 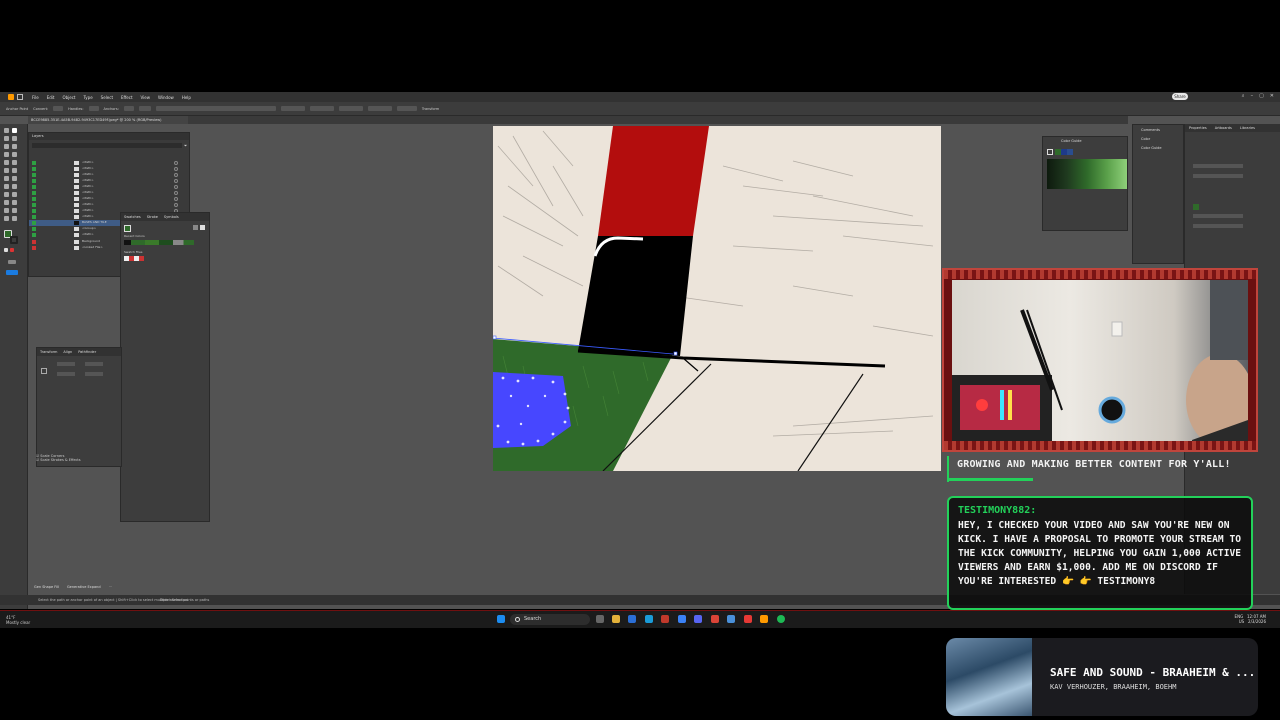 I want to click on blend-tool-icon, so click(x=14, y=202).